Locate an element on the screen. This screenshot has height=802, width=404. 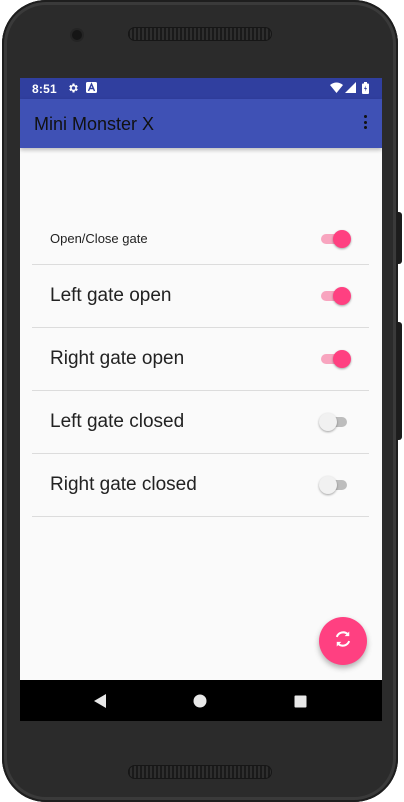
a-notification-icon is located at coordinates (91, 89).